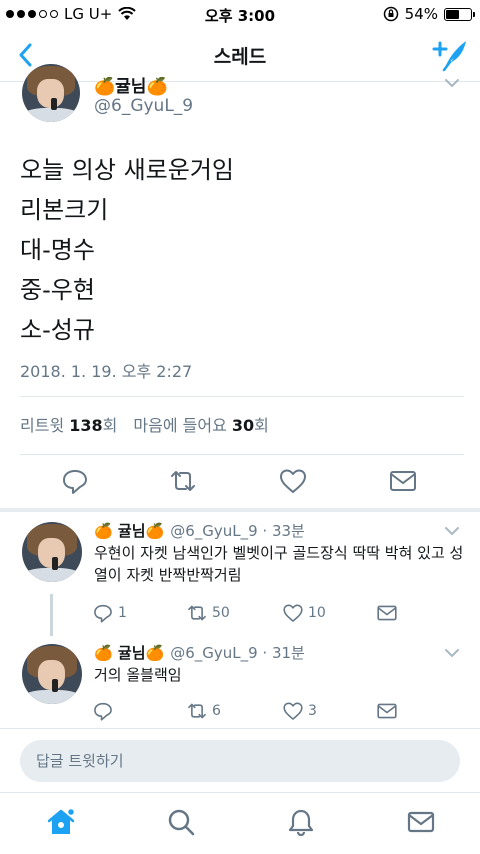  I want to click on like-button: 3, so click(329, 711).